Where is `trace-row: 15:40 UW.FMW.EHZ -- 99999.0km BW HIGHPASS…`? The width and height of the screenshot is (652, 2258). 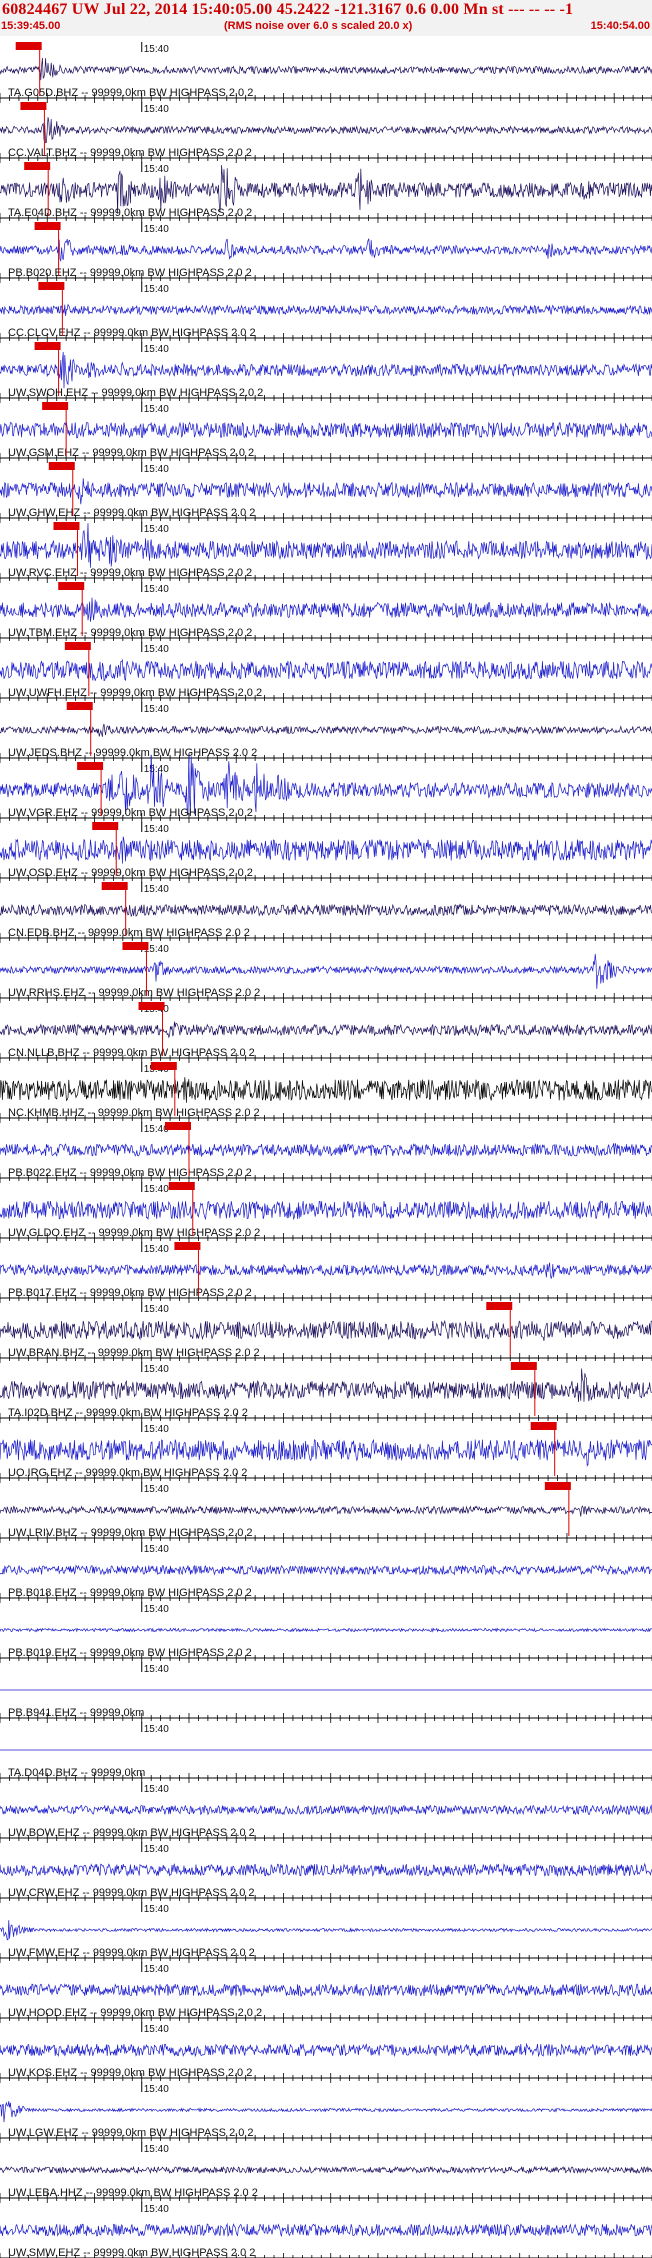
trace-row: 15:40 UW.FMW.EHZ -- 99999.0km BW HIGHPASS… is located at coordinates (326, 1932).